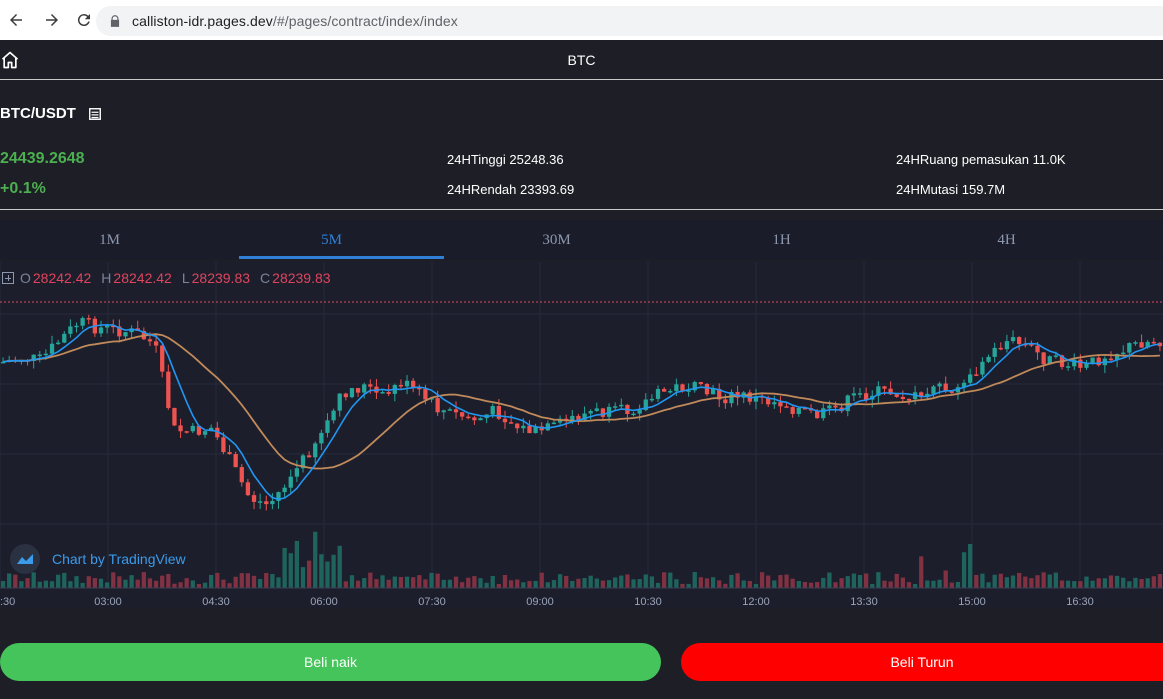 The height and width of the screenshot is (699, 1163). What do you see at coordinates (330, 662) in the screenshot?
I see `buy-up-button: Beli naik` at bounding box center [330, 662].